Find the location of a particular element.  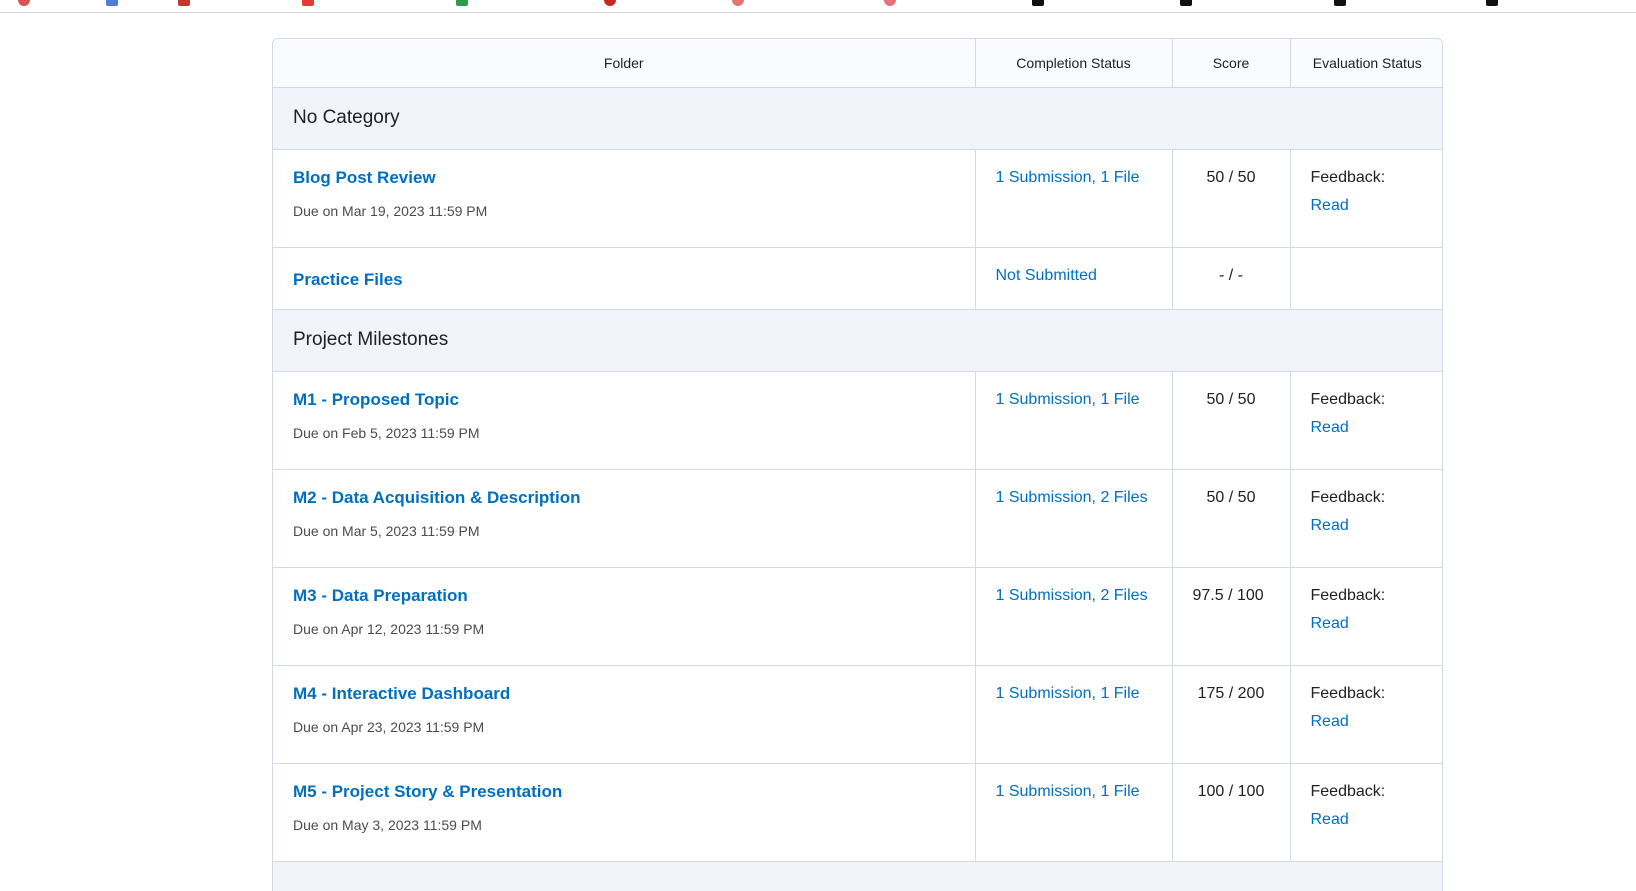

header-score: Score is located at coordinates (1230, 63).